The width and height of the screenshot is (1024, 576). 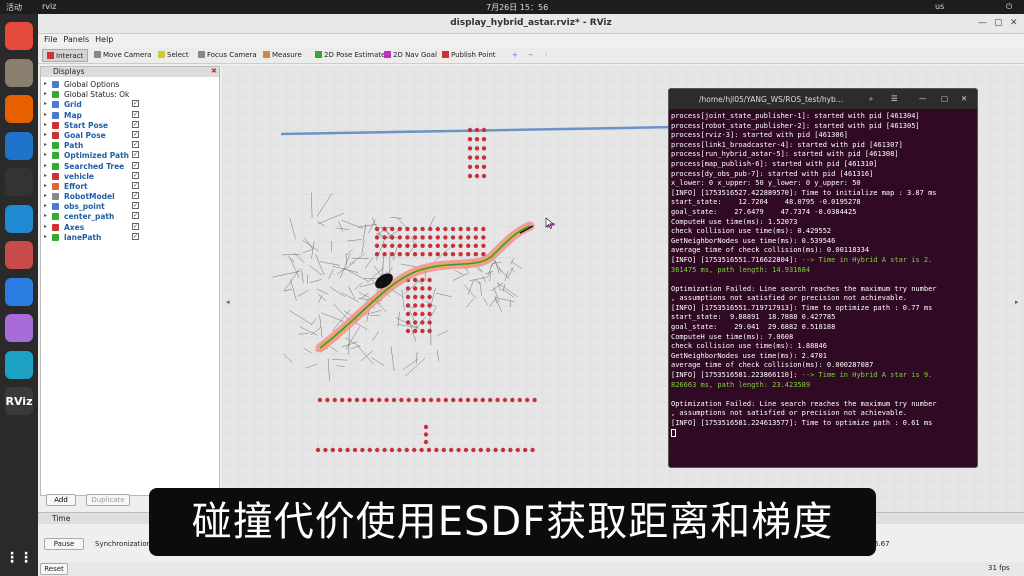 I want to click on display-item-goal-pose: ▸ Goal Pose ✓, so click(x=130, y=135).